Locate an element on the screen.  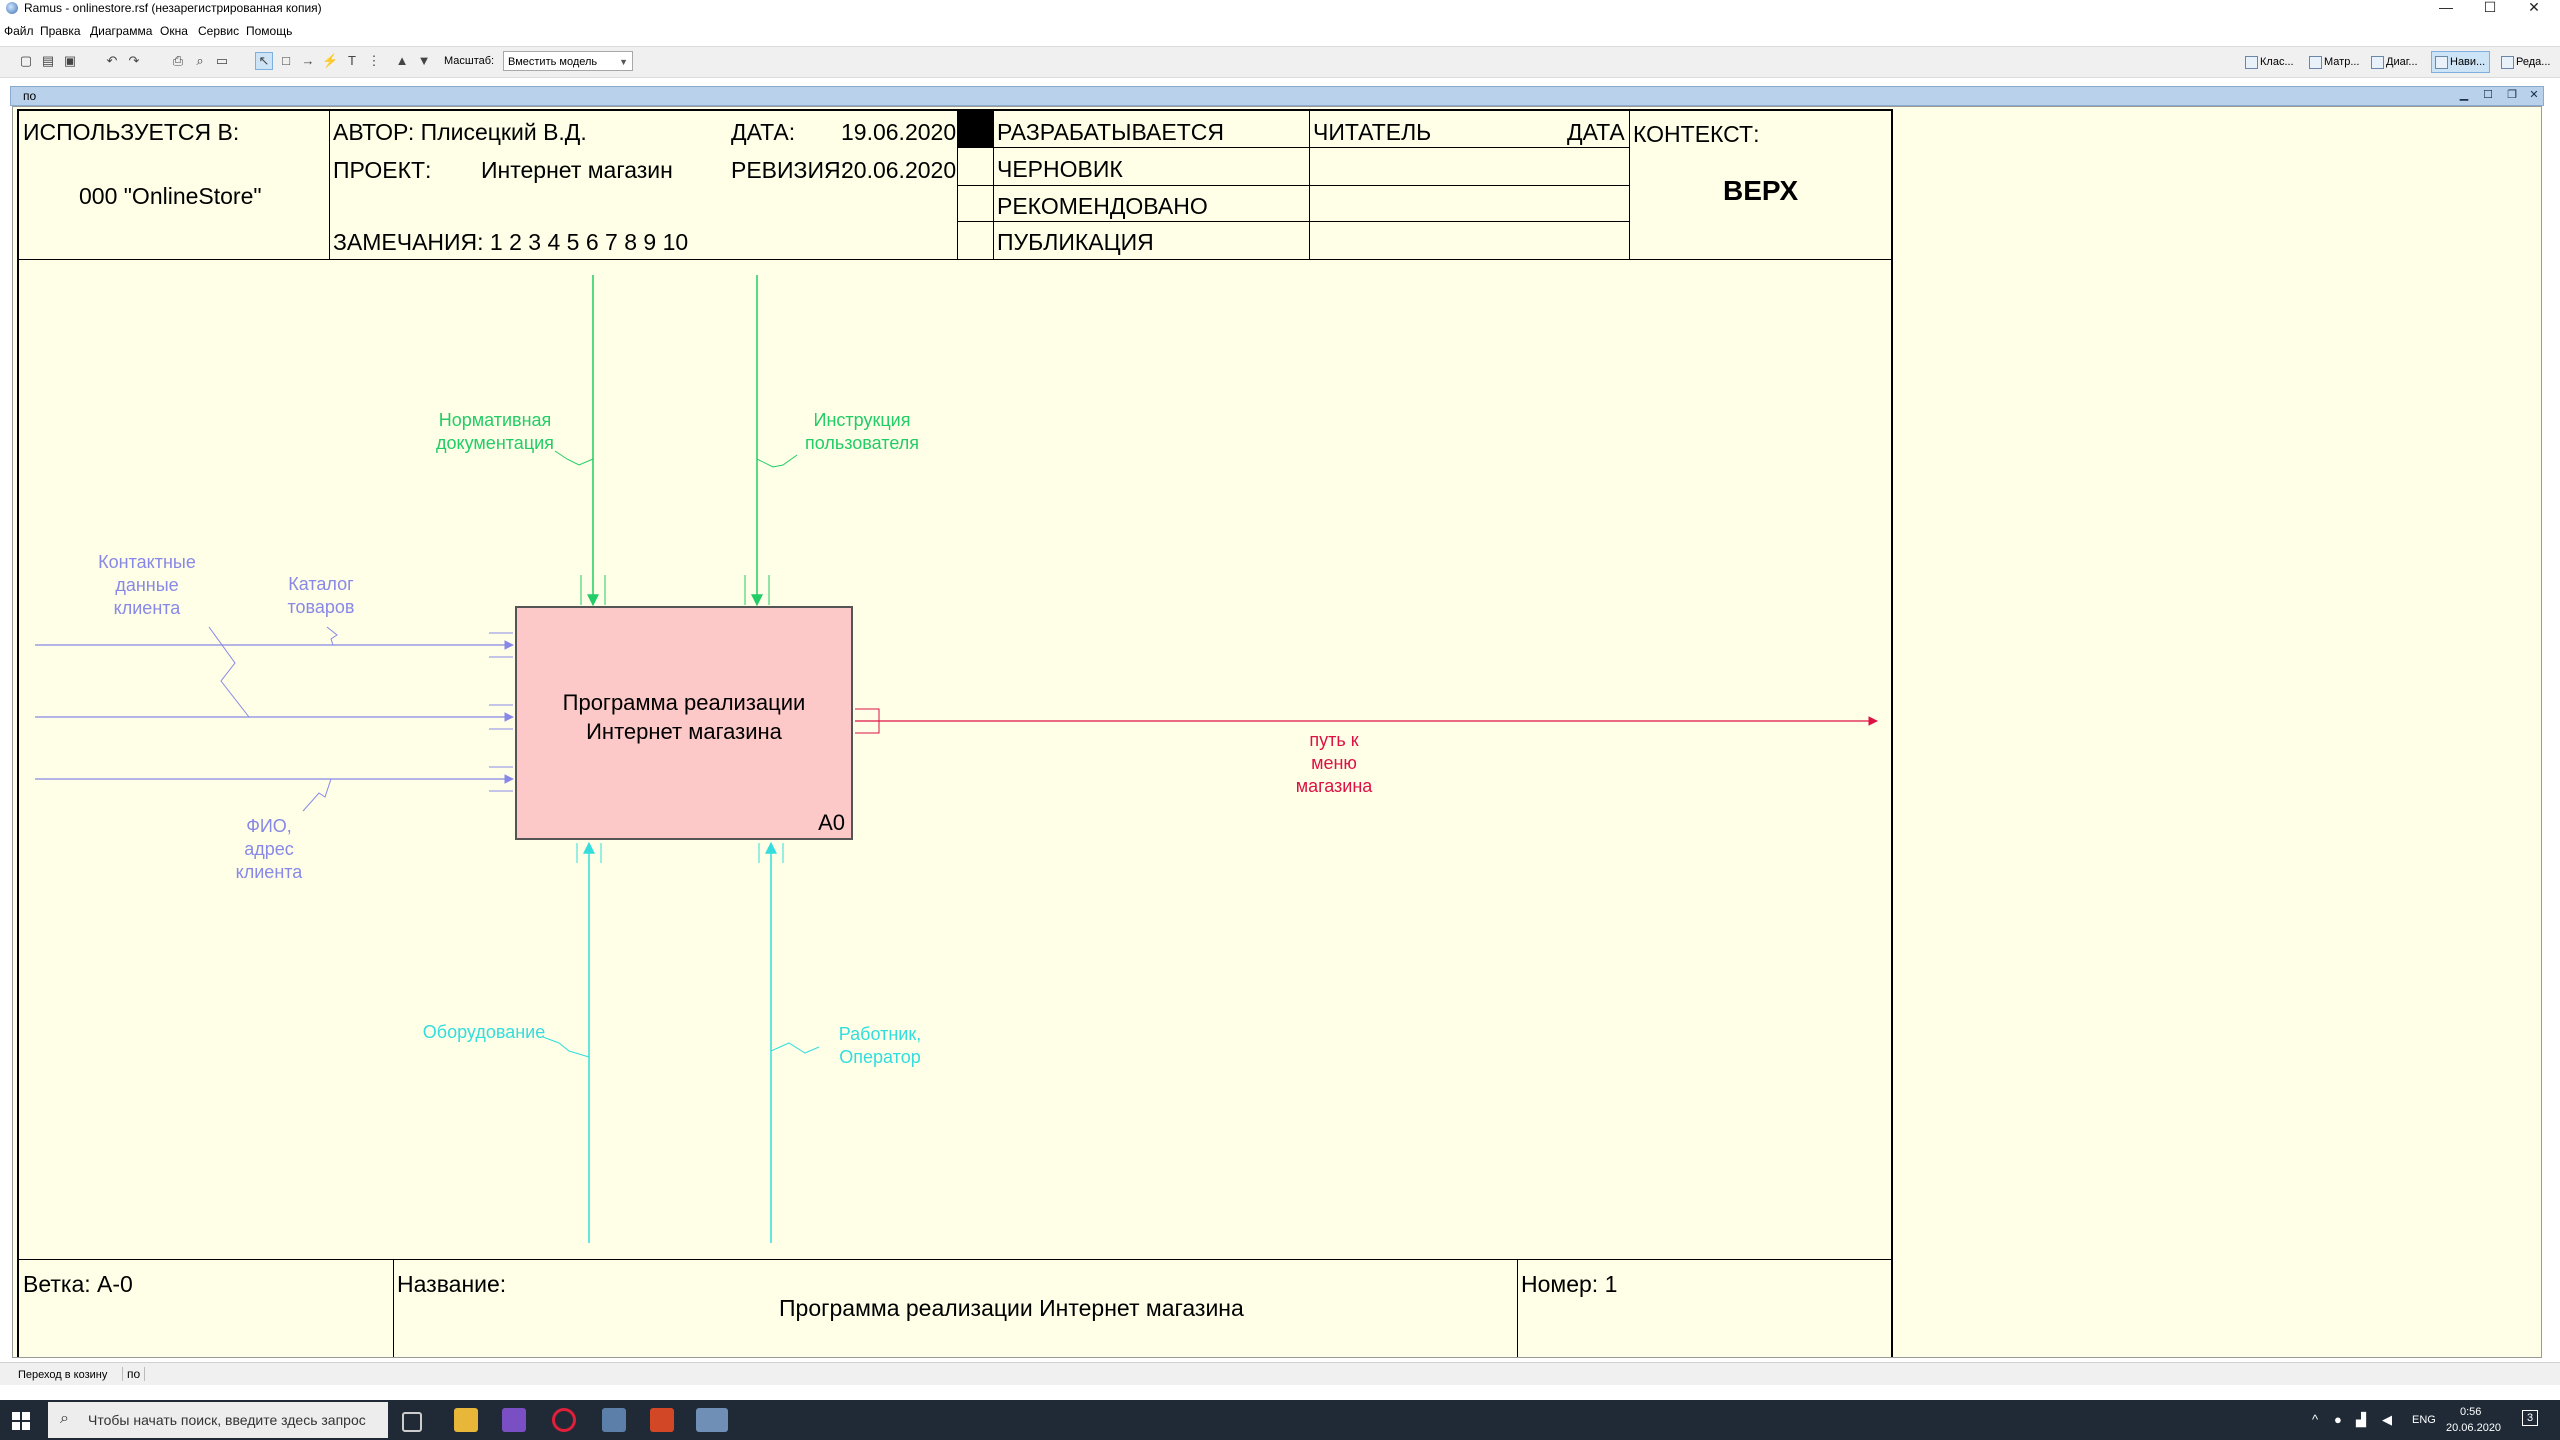
doc-restore-icon: ❐ is located at coordinates (2512, 95).